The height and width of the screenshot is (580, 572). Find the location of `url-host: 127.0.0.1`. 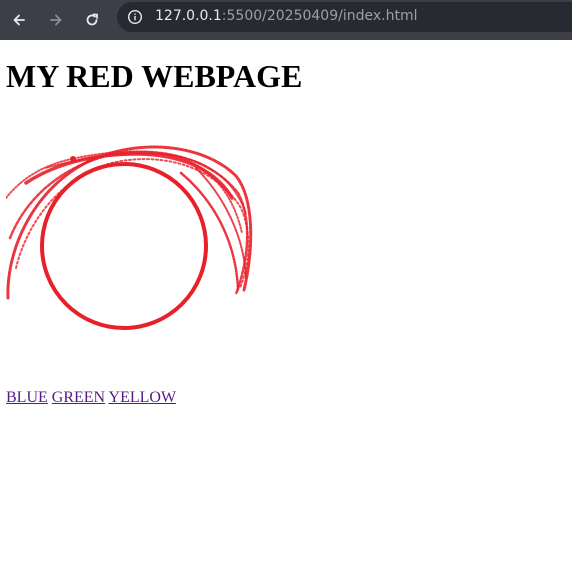

url-host: 127.0.0.1 is located at coordinates (188, 16).